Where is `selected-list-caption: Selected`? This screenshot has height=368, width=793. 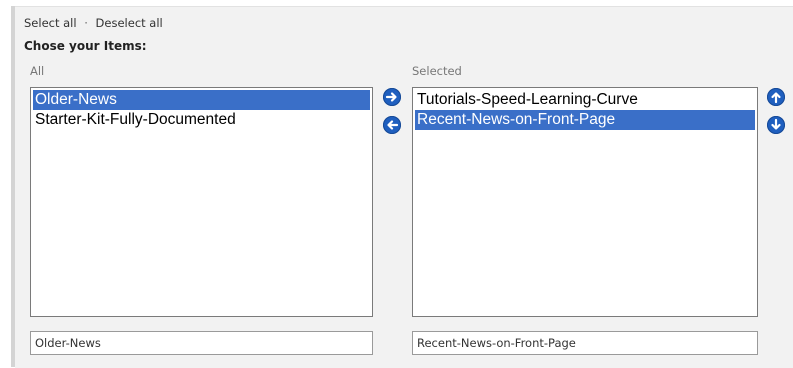
selected-list-caption: Selected is located at coordinates (437, 71).